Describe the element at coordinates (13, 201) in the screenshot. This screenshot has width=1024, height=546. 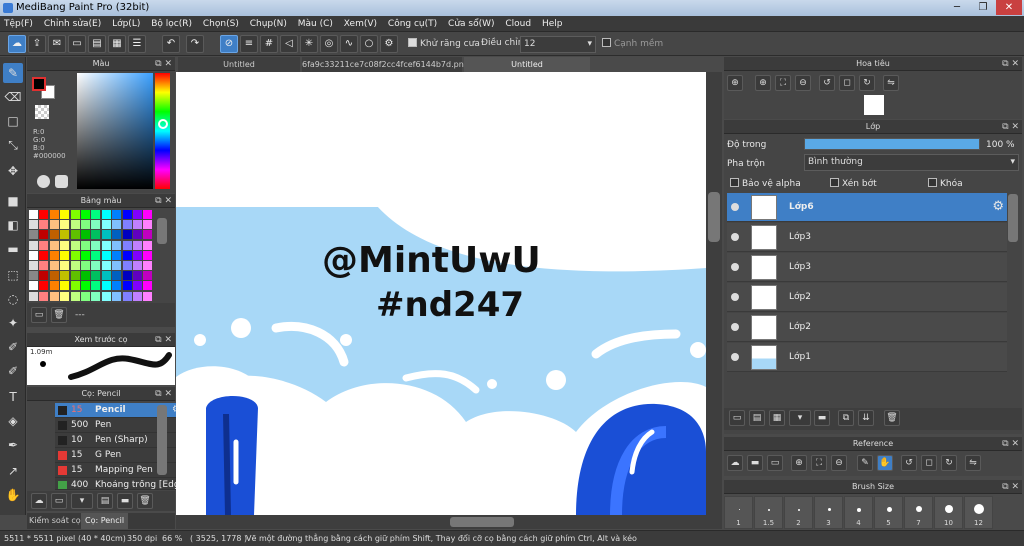
I see `fill-rect-tool-icon: ■` at that location.